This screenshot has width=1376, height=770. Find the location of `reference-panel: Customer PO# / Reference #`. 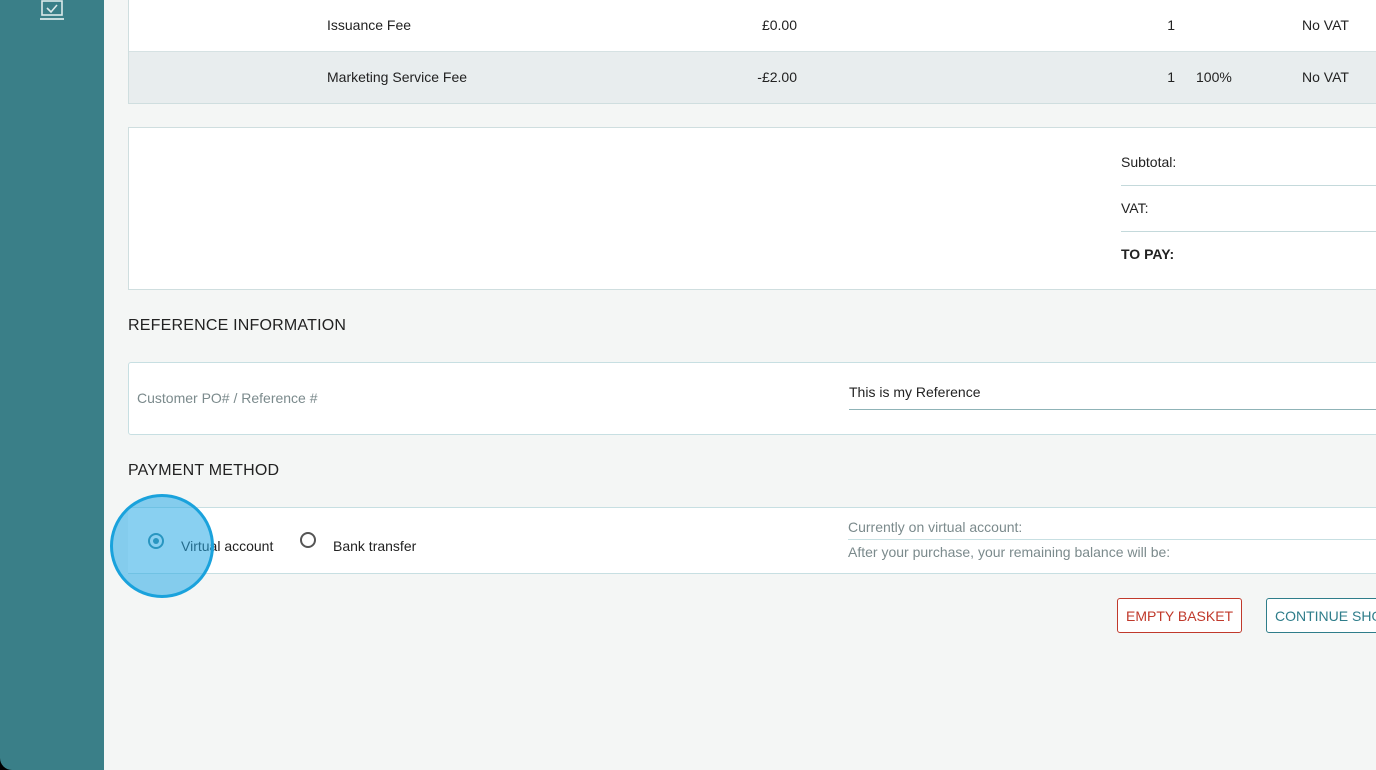

reference-panel: Customer PO# / Reference # is located at coordinates (752, 398).